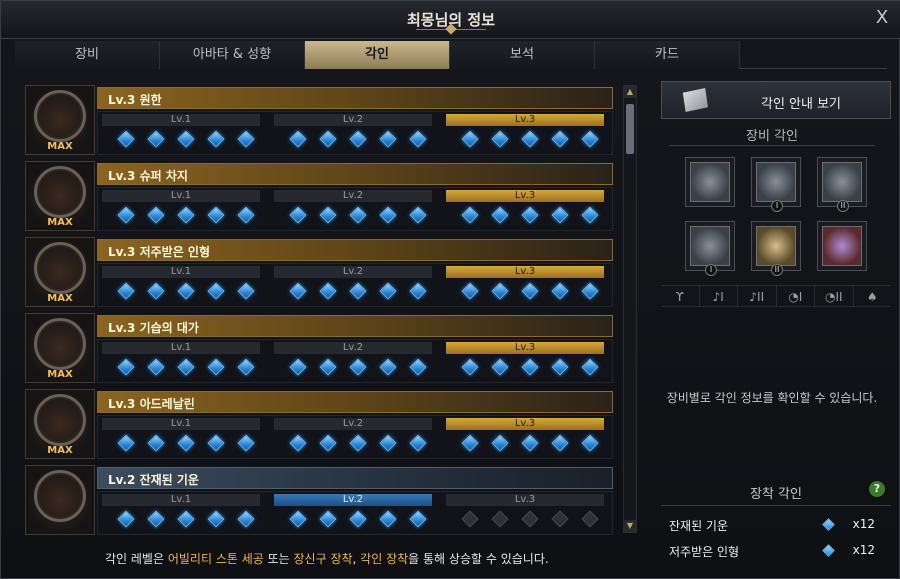  What do you see at coordinates (522, 55) in the screenshot?
I see `tab-gem: 보석` at bounding box center [522, 55].